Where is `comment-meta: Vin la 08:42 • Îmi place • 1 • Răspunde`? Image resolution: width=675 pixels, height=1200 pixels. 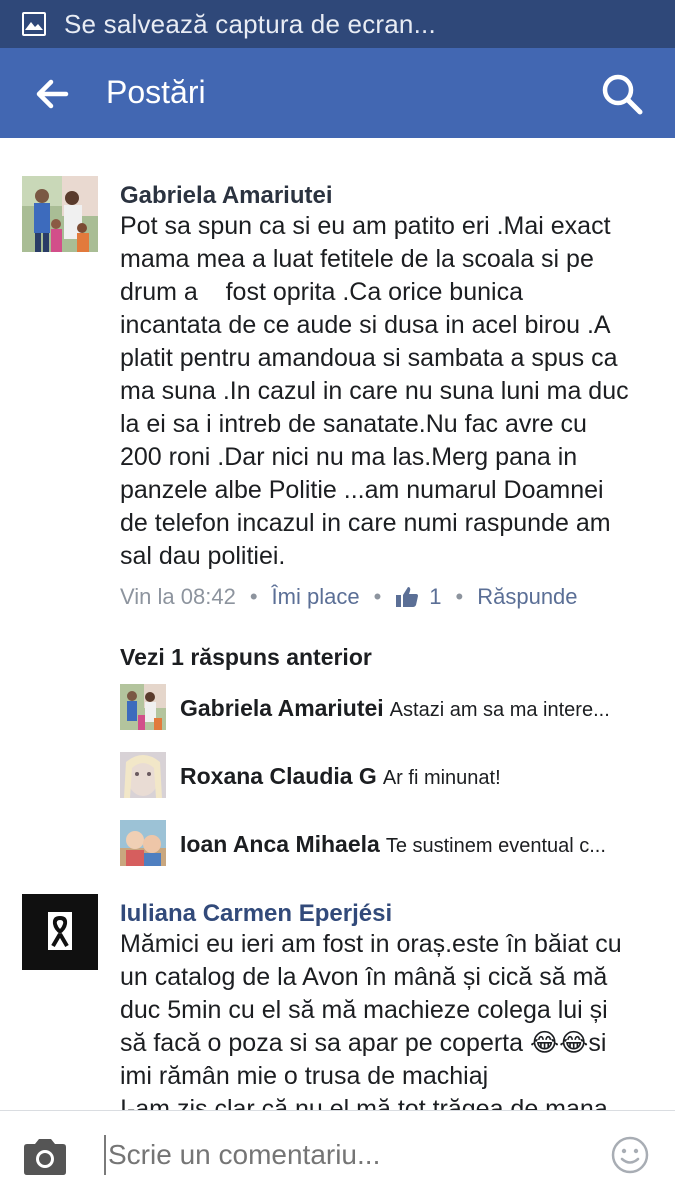
comment-meta: Vin la 08:42 • Îmi place • 1 • Răspunde is located at coordinates (349, 597).